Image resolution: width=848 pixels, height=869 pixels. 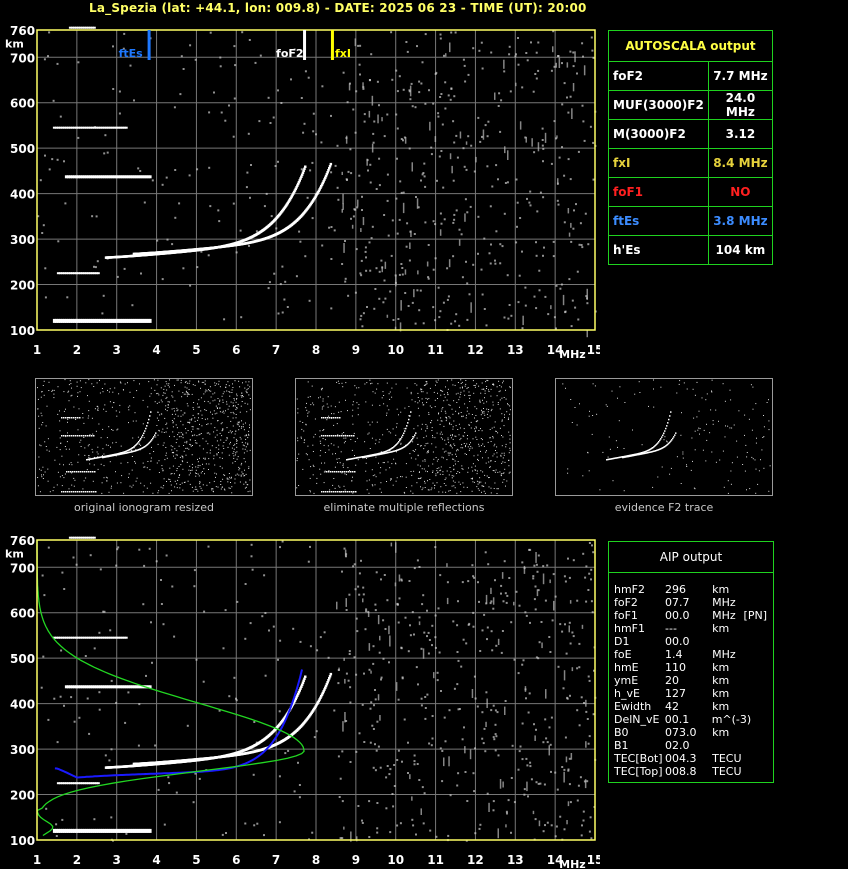 What do you see at coordinates (740, 250) in the screenshot?
I see `autoscala-value: 104 km` at bounding box center [740, 250].